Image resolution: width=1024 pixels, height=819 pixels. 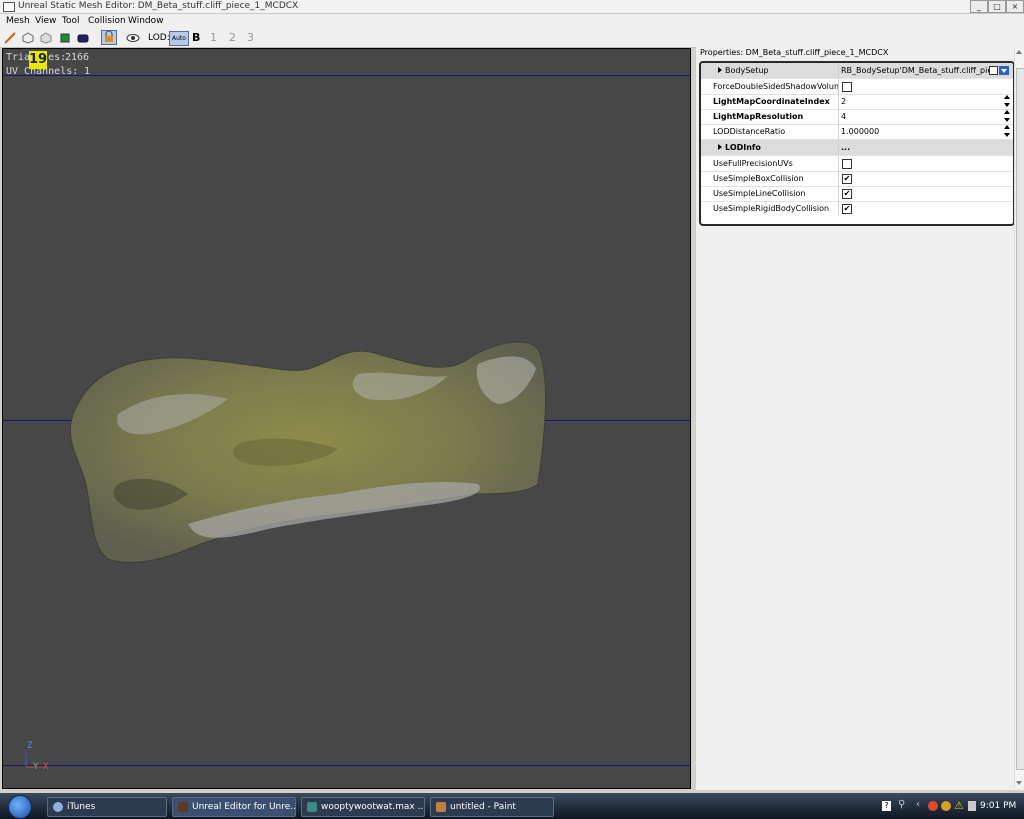 What do you see at coordinates (346, 75) in the screenshot?
I see `grid-line-top` at bounding box center [346, 75].